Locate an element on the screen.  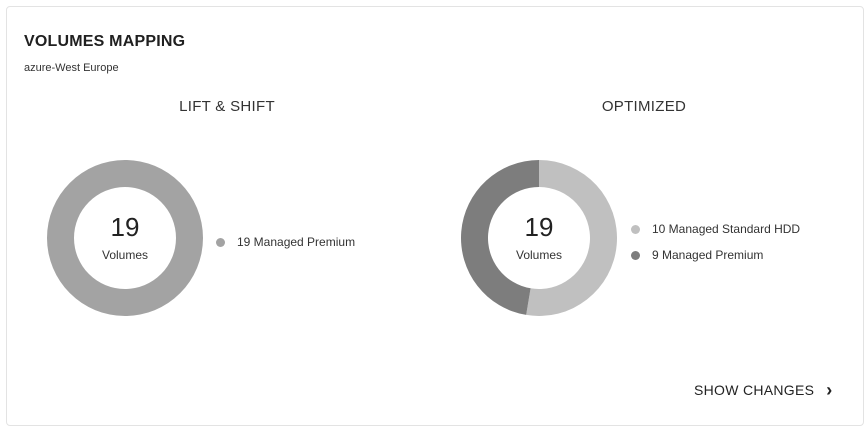
lift-shift-title: LIFT & SHIFT is located at coordinates (227, 106).